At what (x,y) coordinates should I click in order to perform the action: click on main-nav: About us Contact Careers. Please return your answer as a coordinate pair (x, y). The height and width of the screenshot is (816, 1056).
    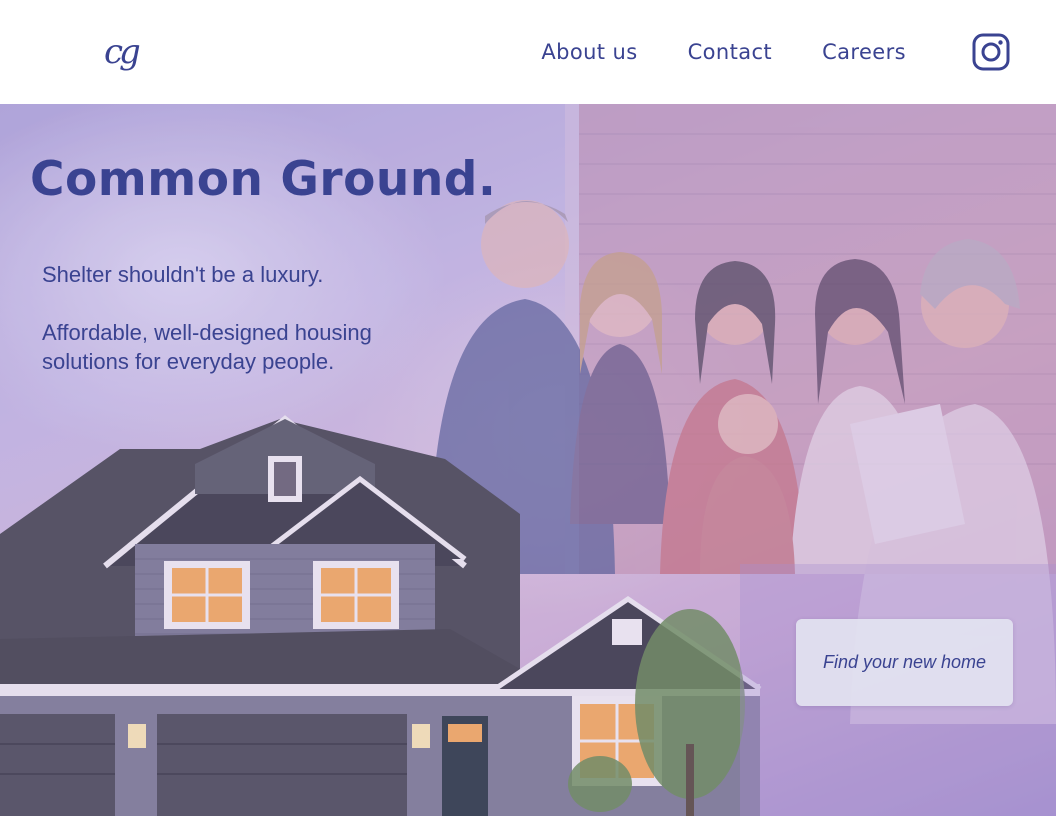
    Looking at the image, I should click on (723, 52).